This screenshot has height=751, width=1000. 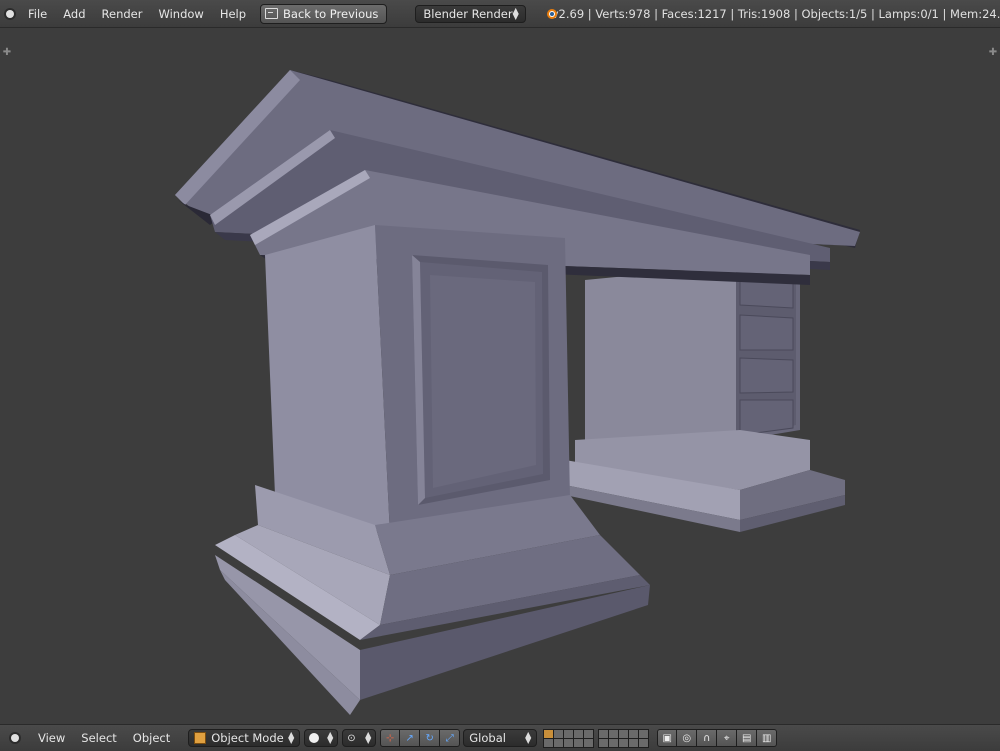 I want to click on manipulator-group: ⊹ ↗ ↻ ⤢, so click(x=420, y=738).